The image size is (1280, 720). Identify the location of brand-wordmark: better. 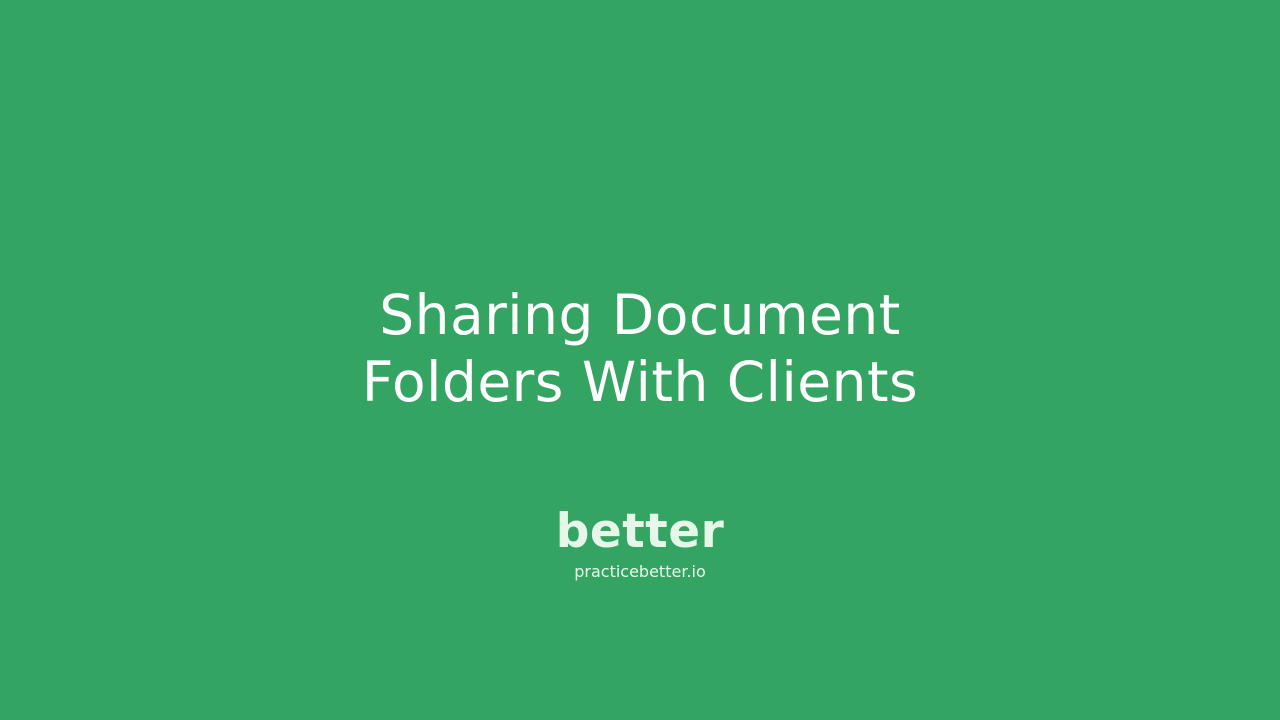
(640, 531).